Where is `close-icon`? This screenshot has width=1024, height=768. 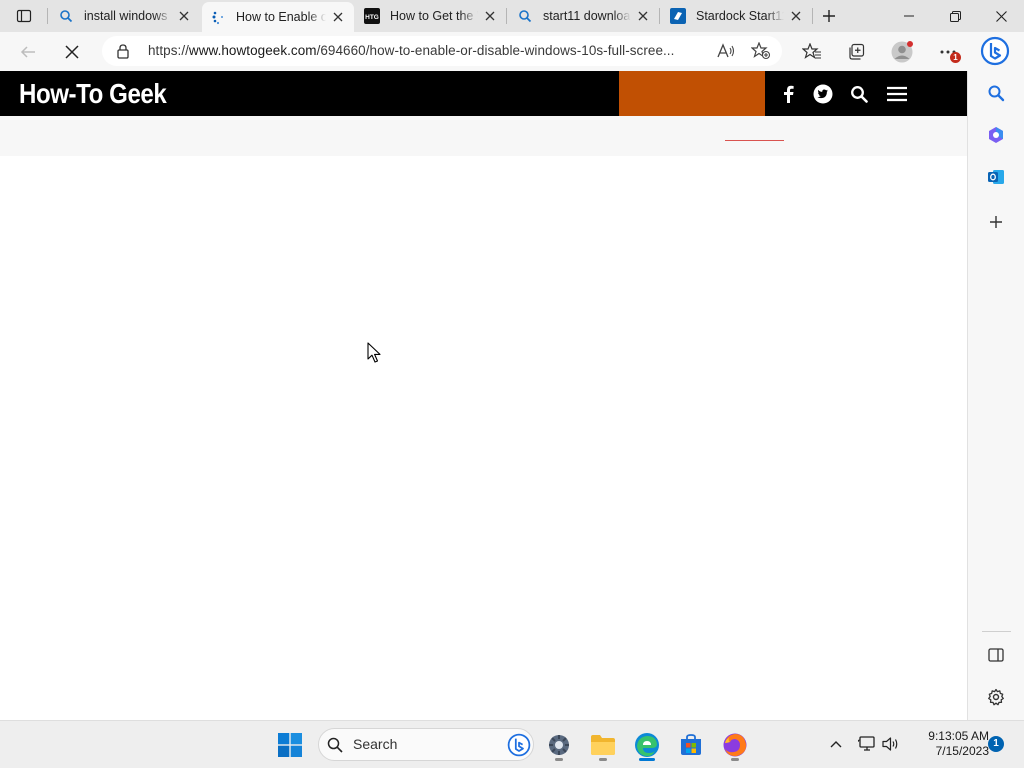 close-icon is located at coordinates (1001, 16).